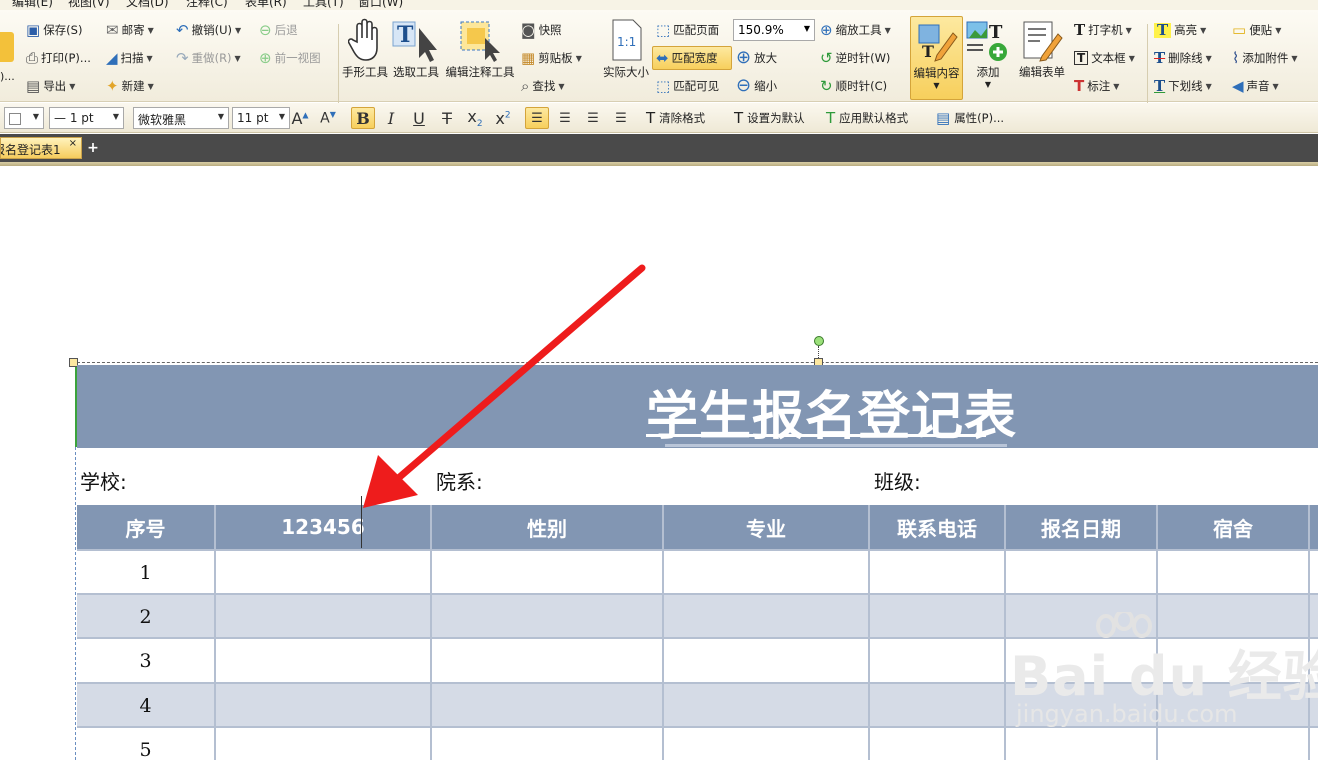 This screenshot has width=1318, height=760. Describe the element at coordinates (504, 386) in the screenshot. I see `red-arrow-annotation` at that location.